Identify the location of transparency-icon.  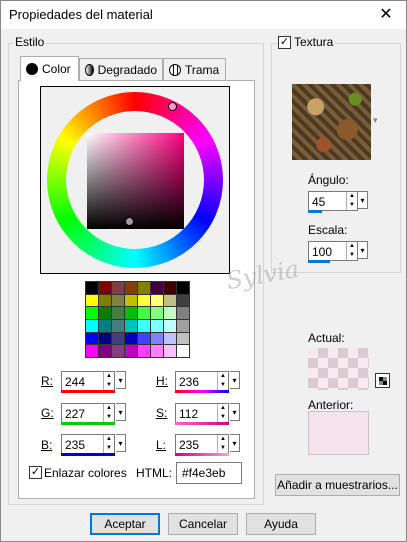
(382, 380).